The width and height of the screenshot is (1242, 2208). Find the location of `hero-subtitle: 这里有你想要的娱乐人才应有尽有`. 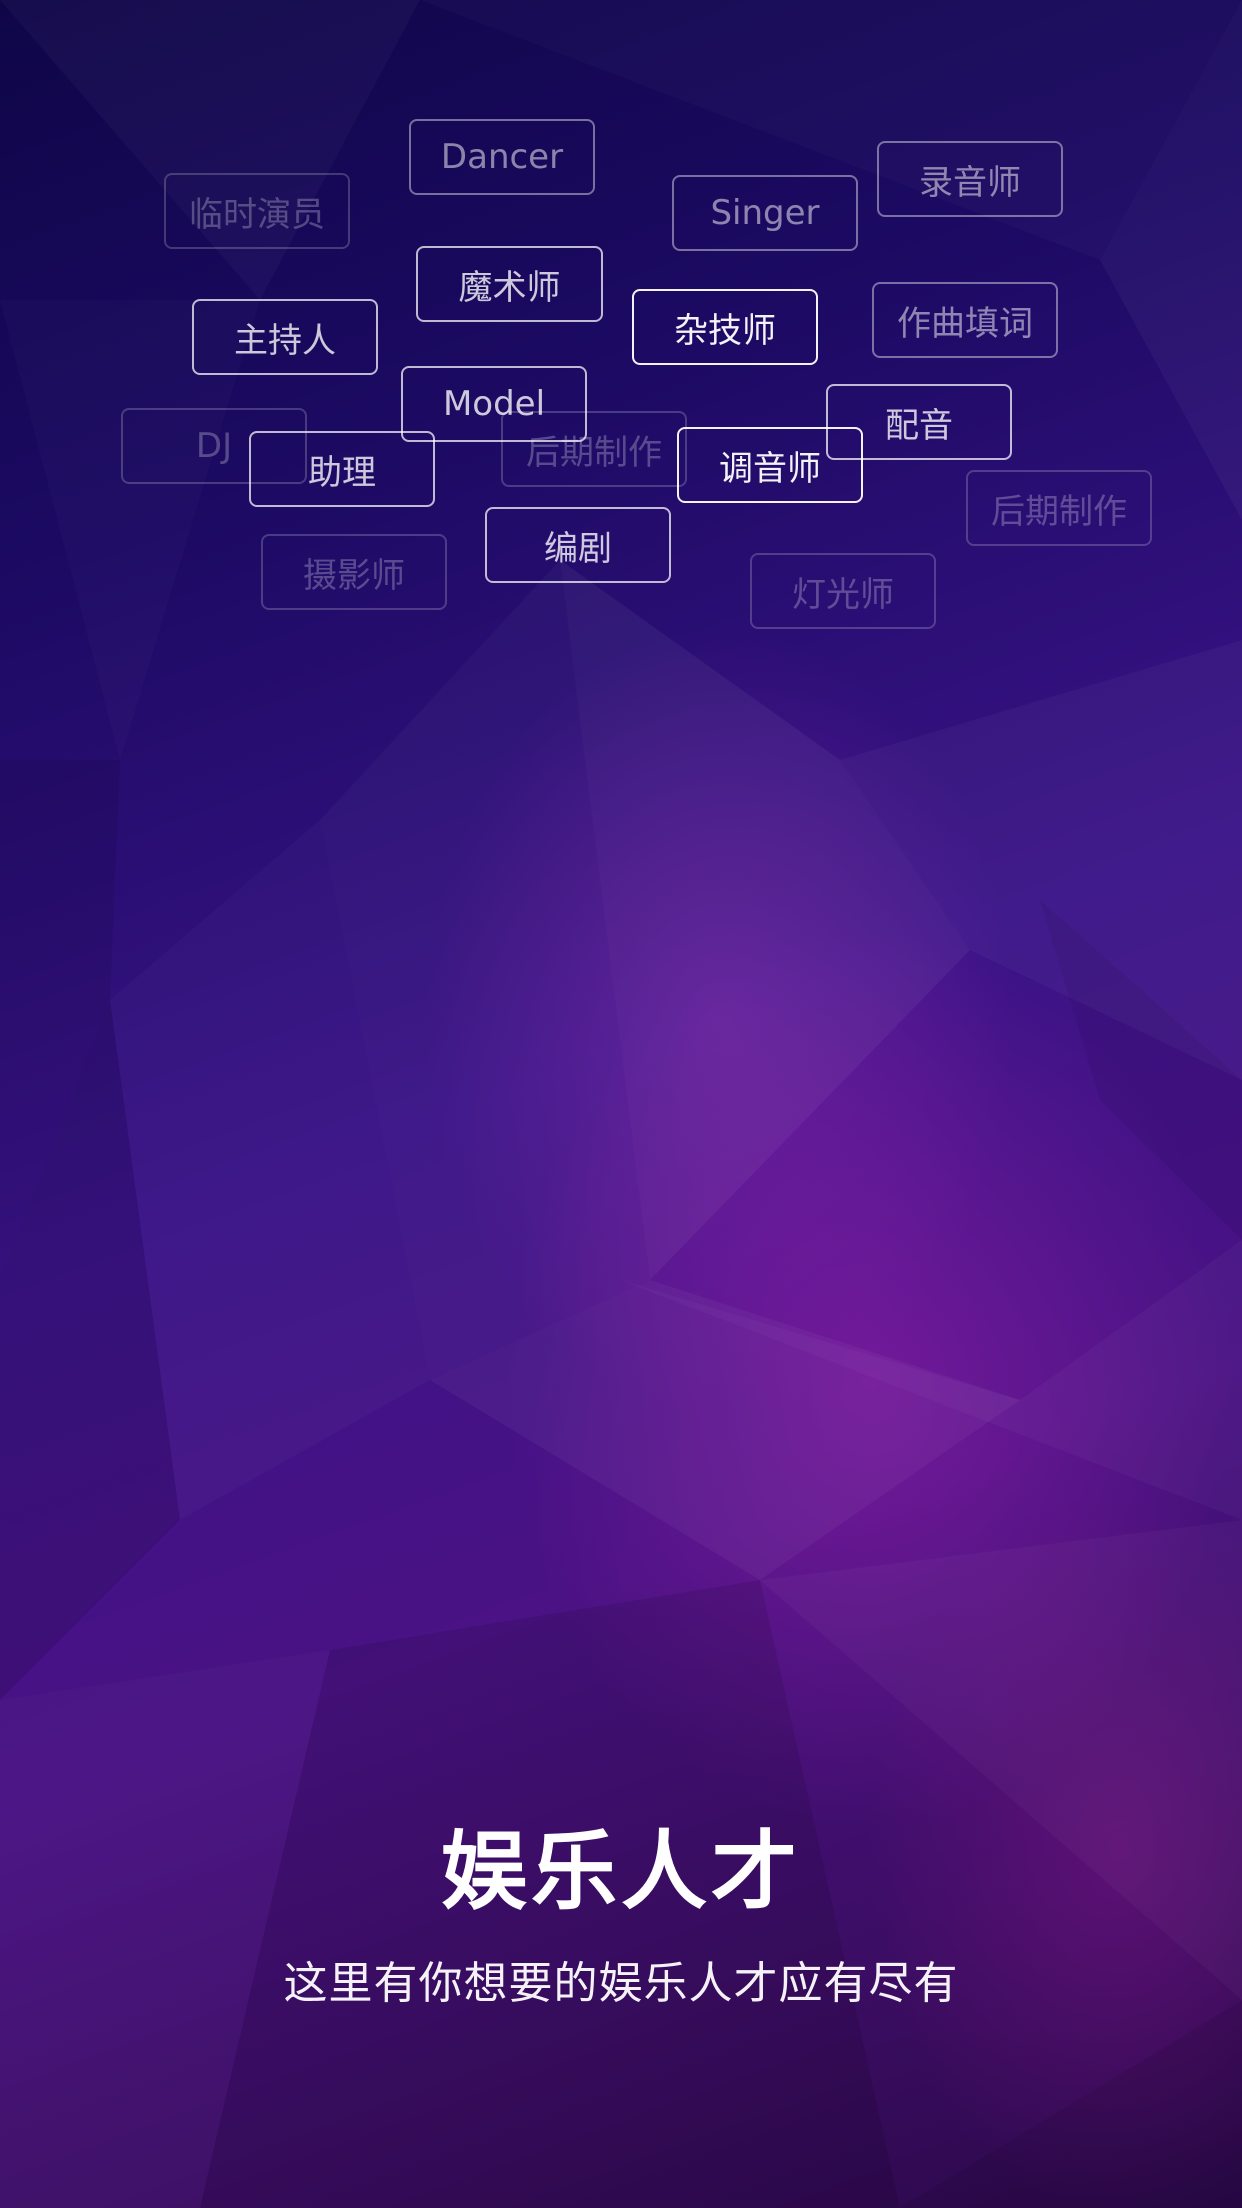

hero-subtitle: 这里有你想要的娱乐人才应有尽有 is located at coordinates (621, 1983).